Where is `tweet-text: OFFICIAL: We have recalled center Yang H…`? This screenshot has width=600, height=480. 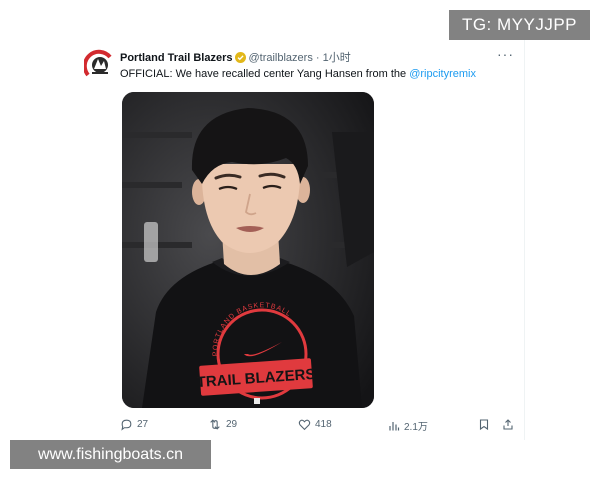 tweet-text: OFFICIAL: We have recalled center Yang H… is located at coordinates (298, 74).